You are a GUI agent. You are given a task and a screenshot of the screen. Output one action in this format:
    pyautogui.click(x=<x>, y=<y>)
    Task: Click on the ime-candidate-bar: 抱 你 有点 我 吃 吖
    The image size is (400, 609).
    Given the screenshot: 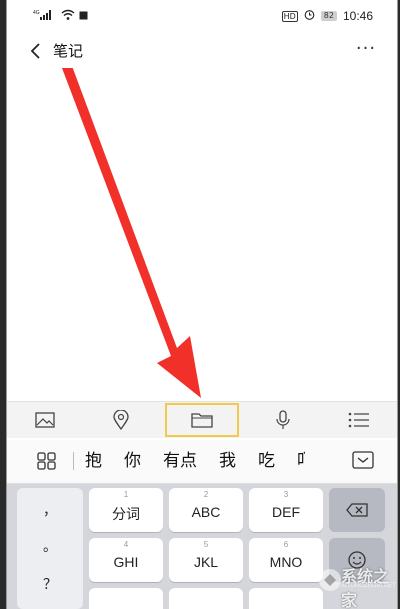 What is the action you would take?
    pyautogui.click(x=202, y=462)
    